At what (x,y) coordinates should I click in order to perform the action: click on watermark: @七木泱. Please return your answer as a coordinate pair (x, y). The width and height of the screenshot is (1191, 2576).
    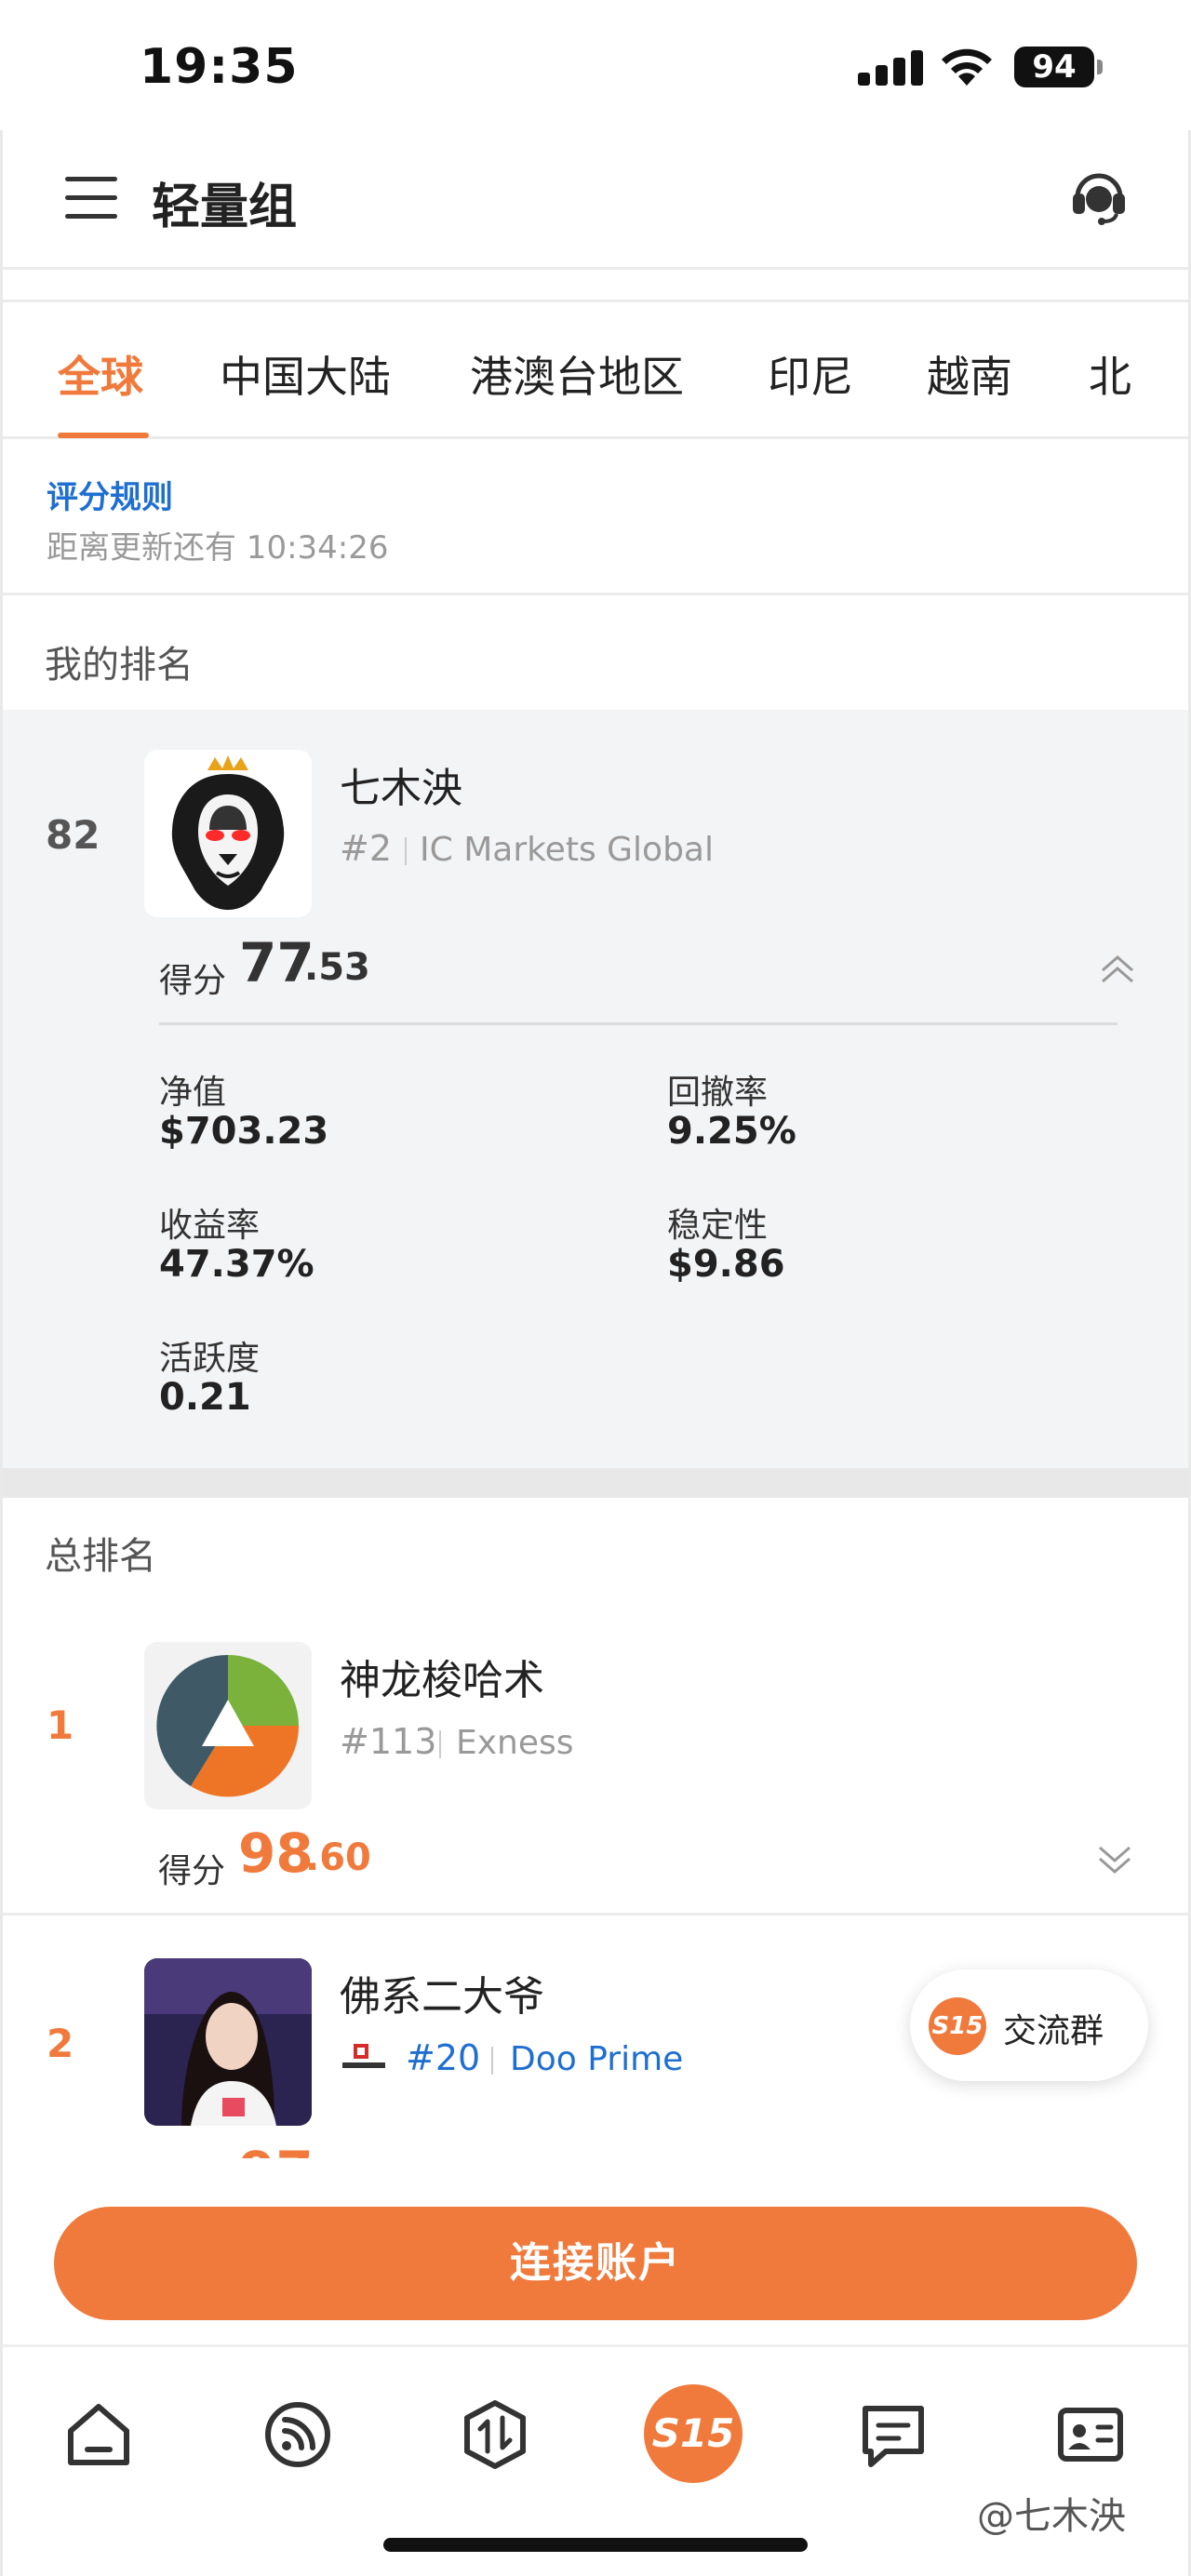
    Looking at the image, I should click on (1051, 2516).